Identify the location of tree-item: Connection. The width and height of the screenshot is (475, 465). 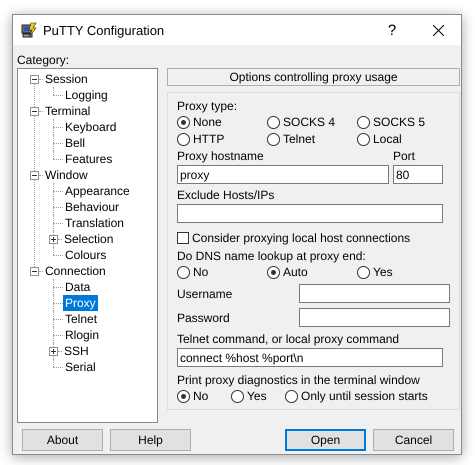
(75, 271).